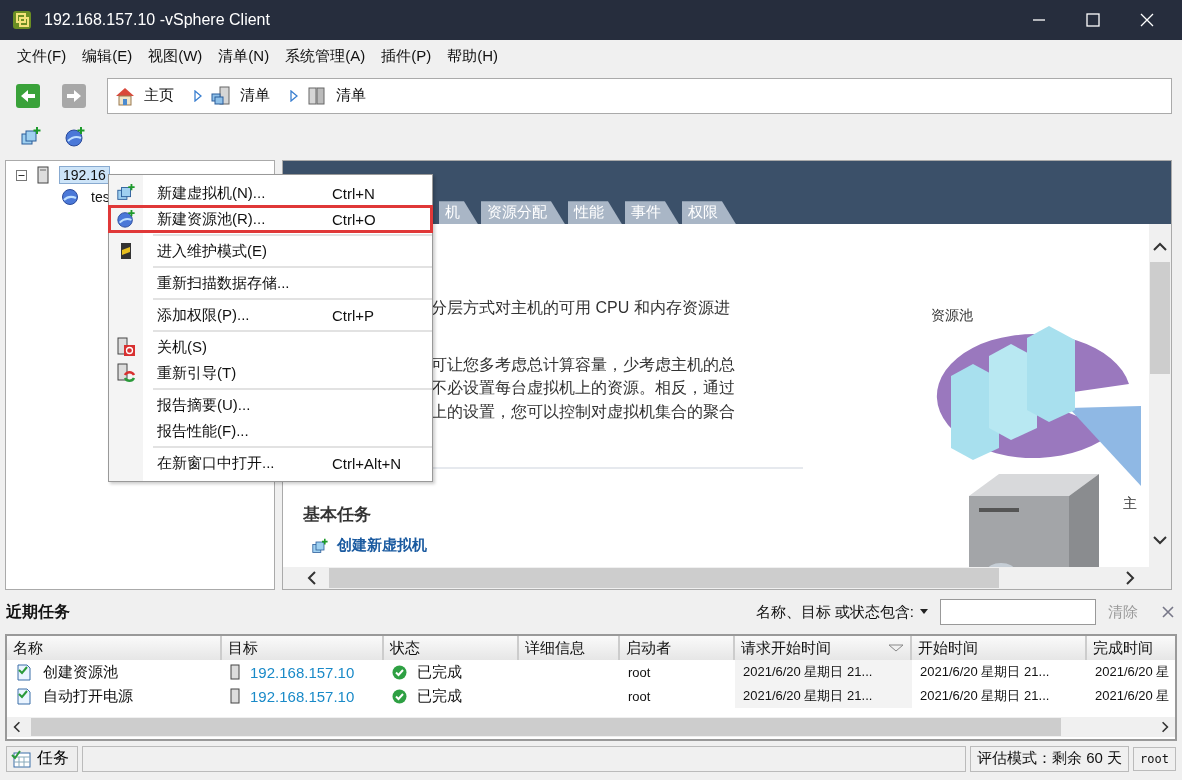 The height and width of the screenshot is (780, 1182). Describe the element at coordinates (406, 56) in the screenshot. I see `menu-item: 插件(P)` at that location.